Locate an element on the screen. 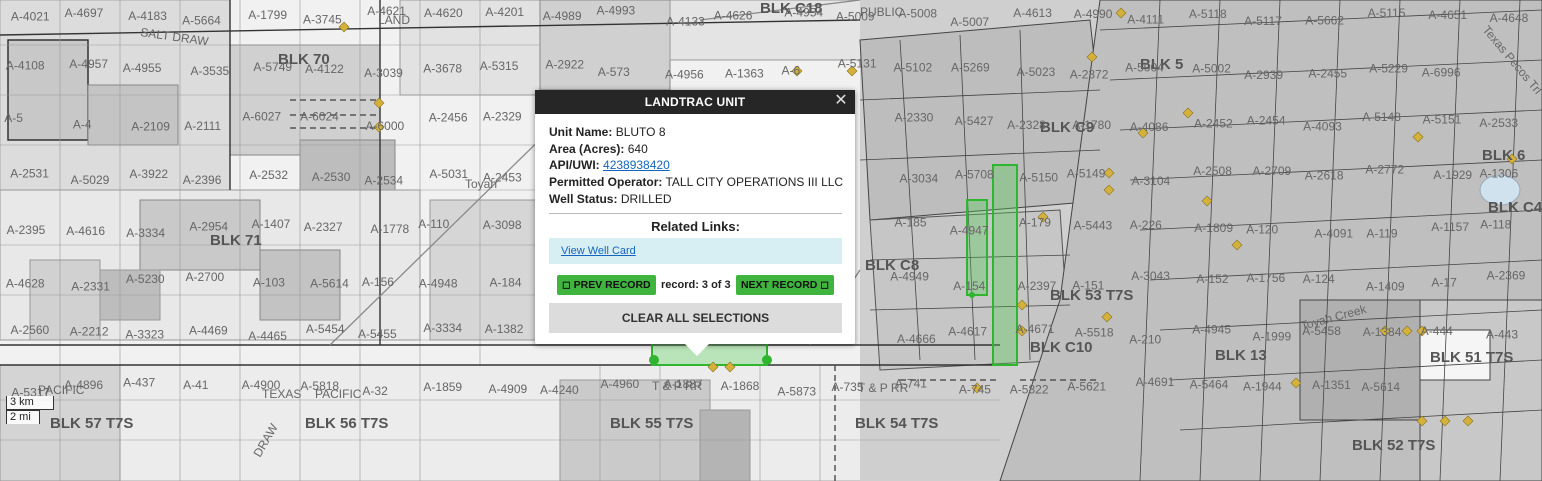 The image size is (1542, 481). abstract-label: A-2456 is located at coordinates (448, 118).